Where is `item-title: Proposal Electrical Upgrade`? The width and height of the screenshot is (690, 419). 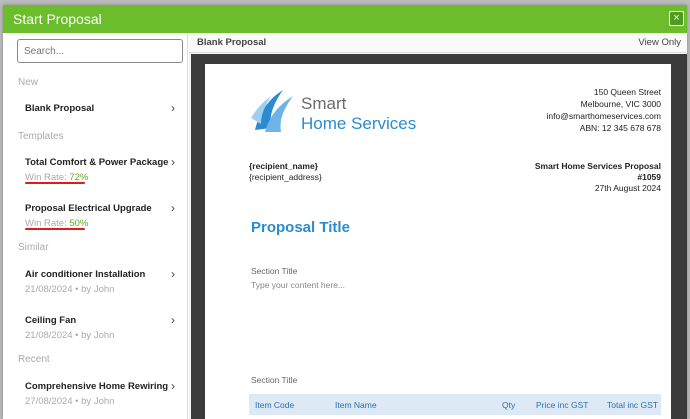
item-title: Proposal Electrical Upgrade is located at coordinates (88, 208).